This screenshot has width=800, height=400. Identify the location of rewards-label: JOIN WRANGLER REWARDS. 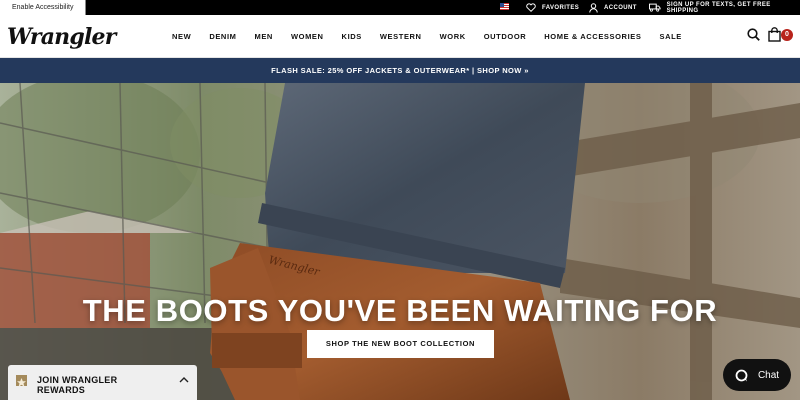
(77, 385).